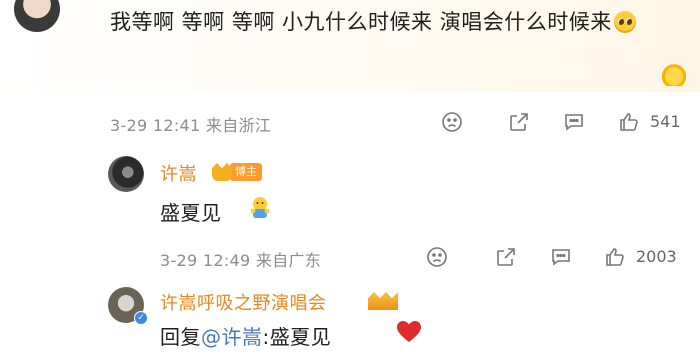 This screenshot has width=700, height=364. I want to click on post-text-content: 我等啊 等啊 等啊 小九什么时候来 演唱会什么时候来, so click(361, 22).